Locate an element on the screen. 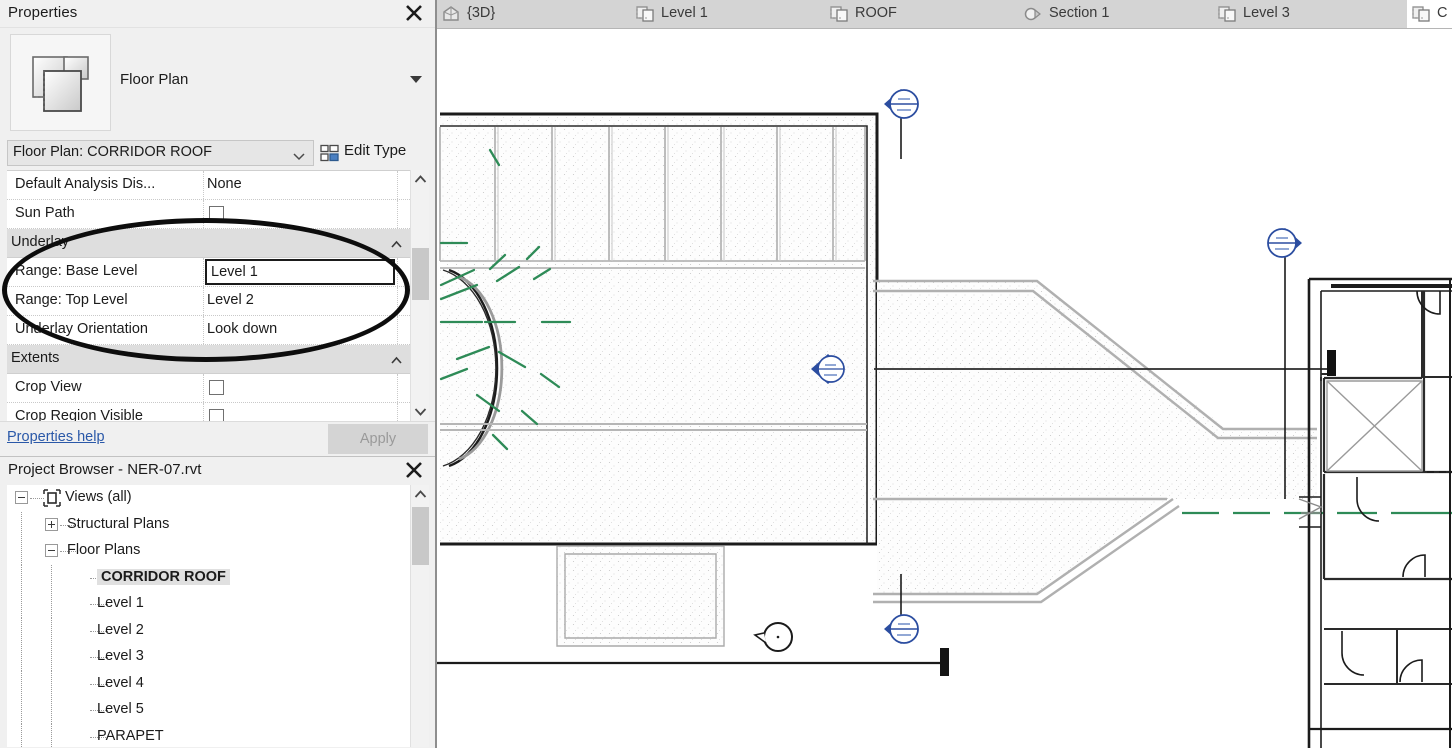 This screenshot has height=748, width=1452. property-row: Crop View is located at coordinates (208, 388).